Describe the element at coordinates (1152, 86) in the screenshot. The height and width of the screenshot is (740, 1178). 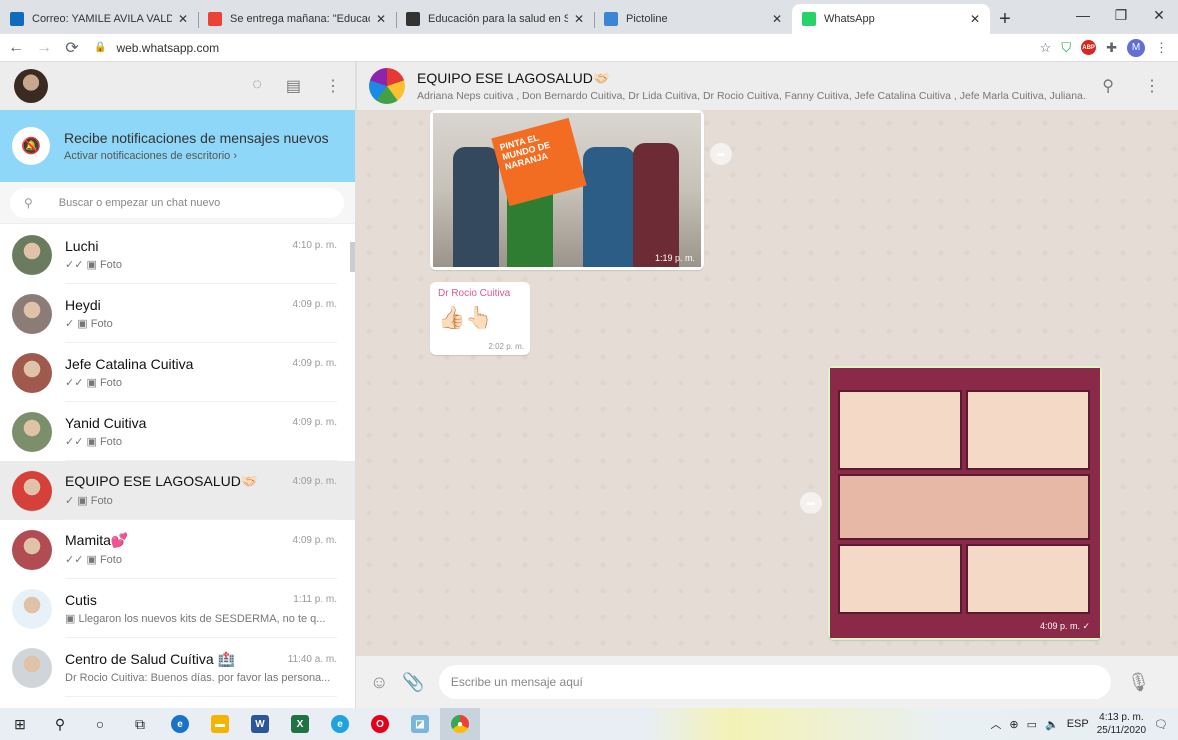
I see `conversation-menu-icon: ⋮` at that location.